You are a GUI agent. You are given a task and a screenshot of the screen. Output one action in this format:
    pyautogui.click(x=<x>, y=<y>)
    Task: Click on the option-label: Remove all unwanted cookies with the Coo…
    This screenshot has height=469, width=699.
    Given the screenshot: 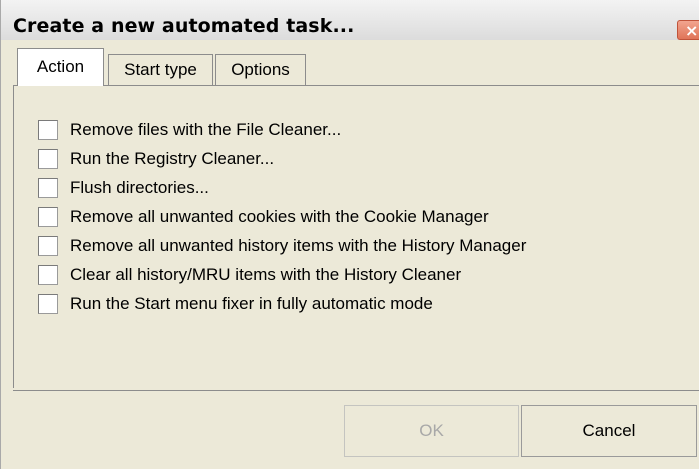 What is the action you would take?
    pyautogui.click(x=279, y=216)
    